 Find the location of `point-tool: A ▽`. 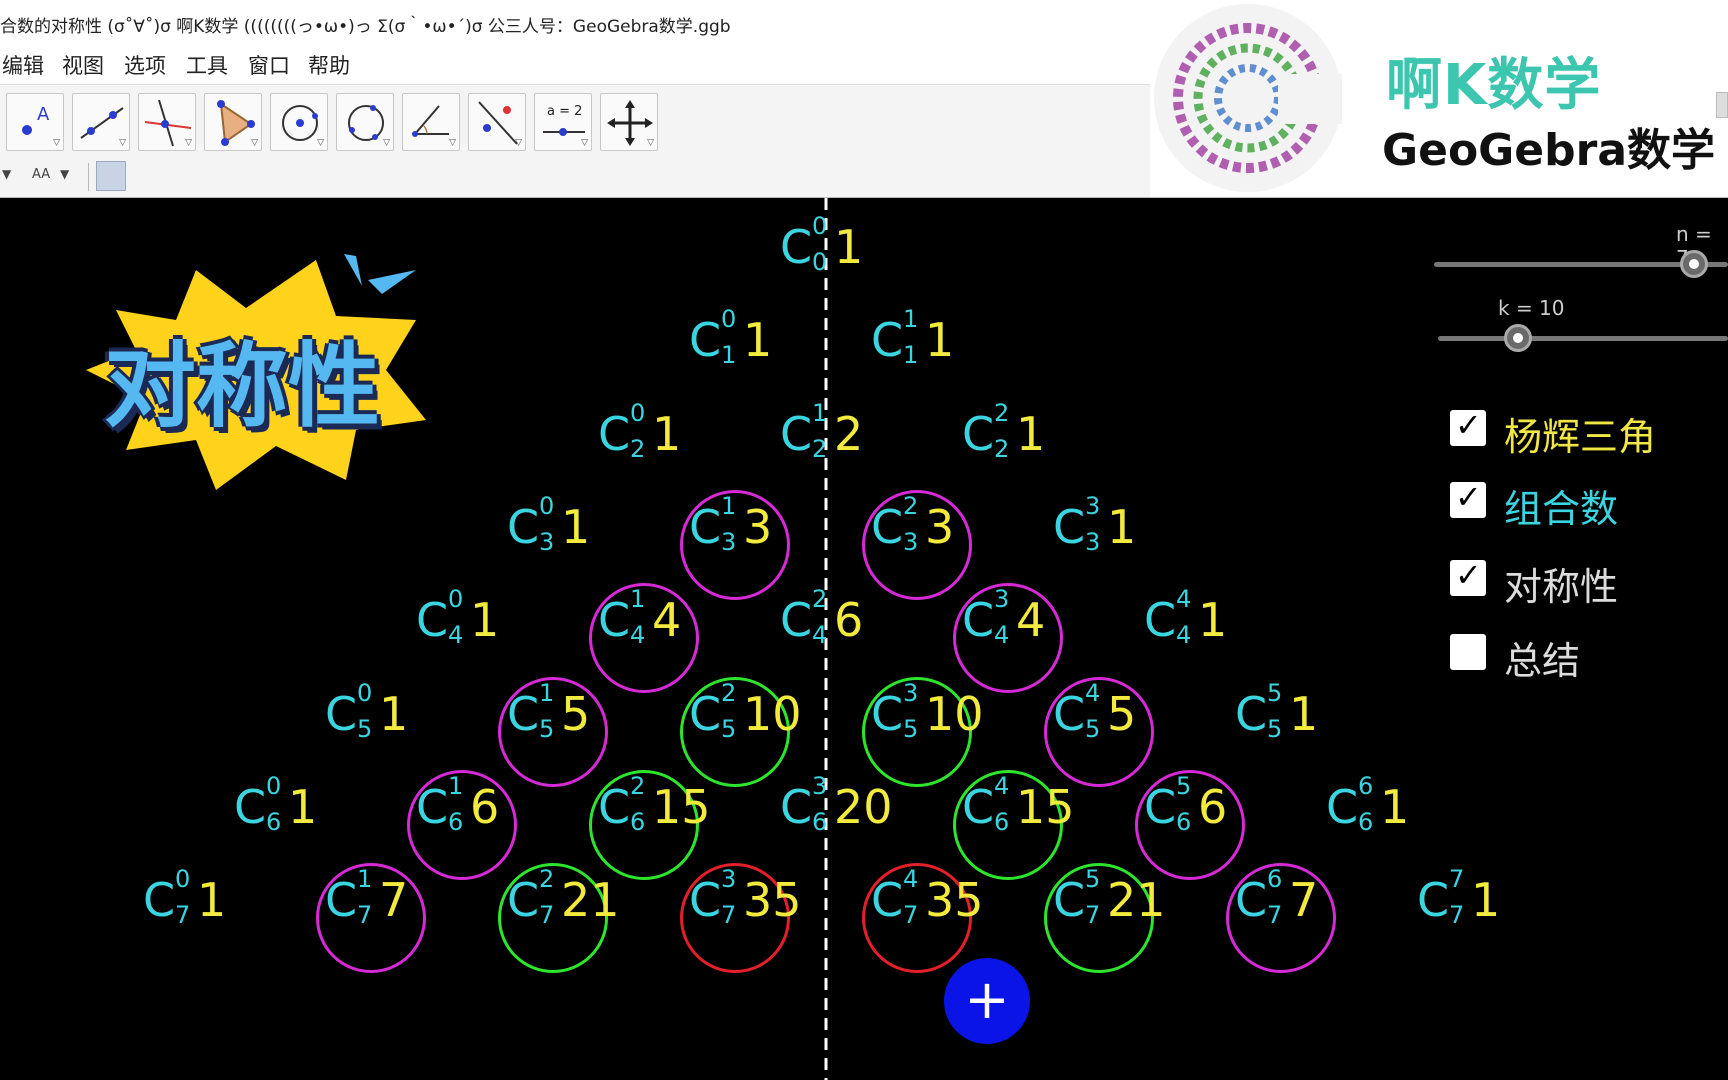

point-tool: A ▽ is located at coordinates (35, 122).